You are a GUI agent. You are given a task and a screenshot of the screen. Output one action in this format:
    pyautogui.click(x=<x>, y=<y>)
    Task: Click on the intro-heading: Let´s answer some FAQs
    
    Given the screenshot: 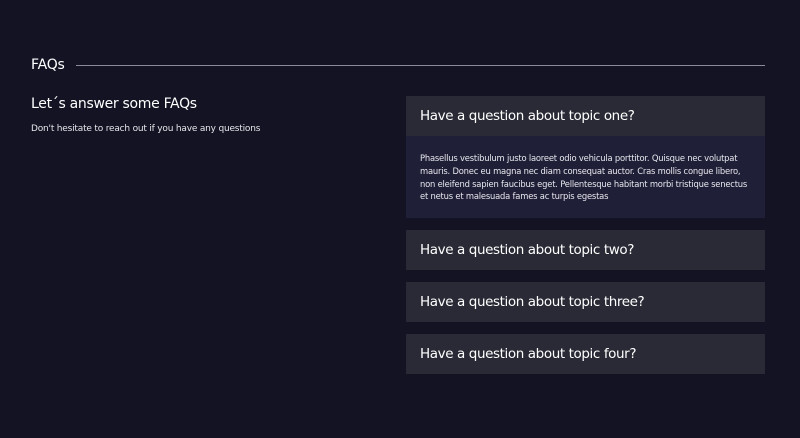 What is the action you would take?
    pyautogui.click(x=114, y=104)
    